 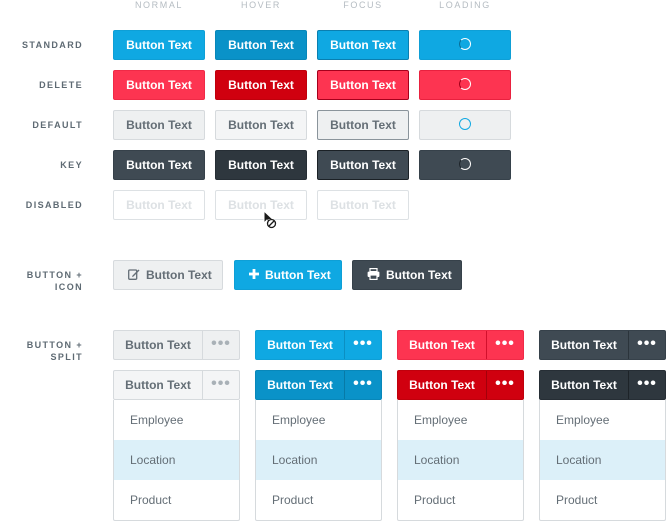 What do you see at coordinates (363, 45) in the screenshot?
I see `standard-button-focus: Button Text` at bounding box center [363, 45].